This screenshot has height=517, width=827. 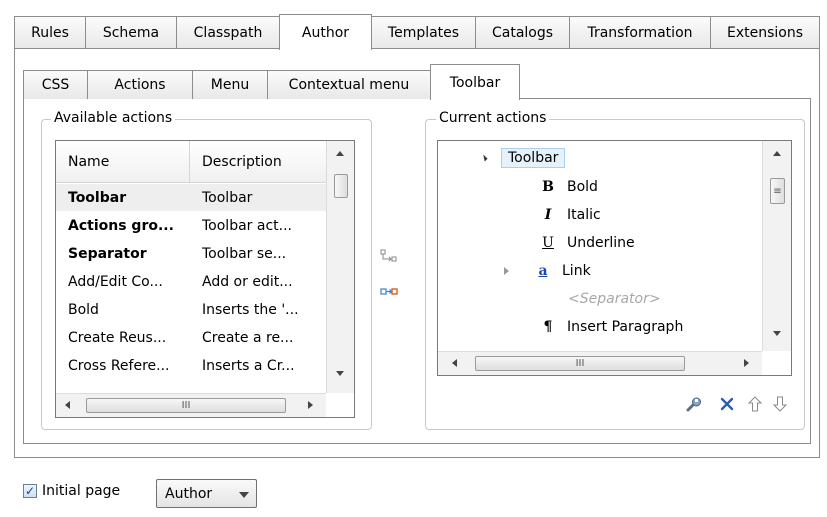 I want to click on add-as-child-icon, so click(x=389, y=256).